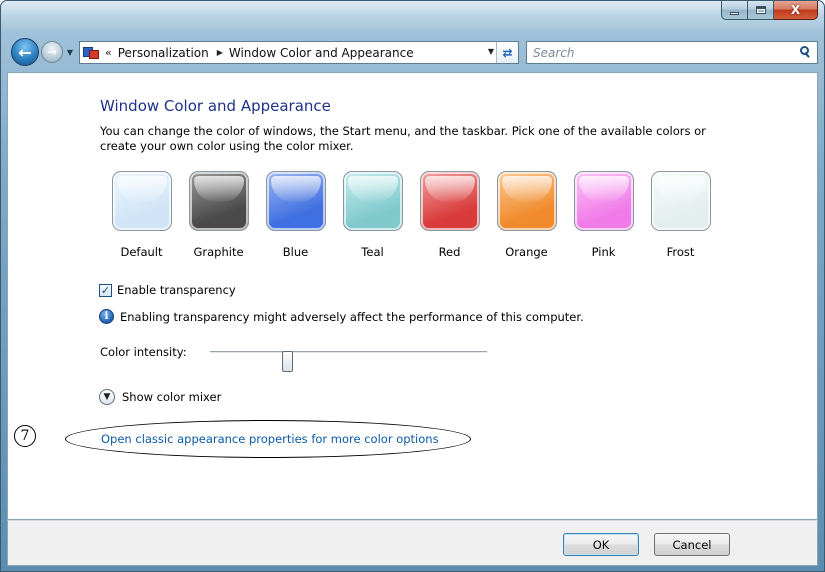  I want to click on recent-pages-dropdown: ▼, so click(70, 52).